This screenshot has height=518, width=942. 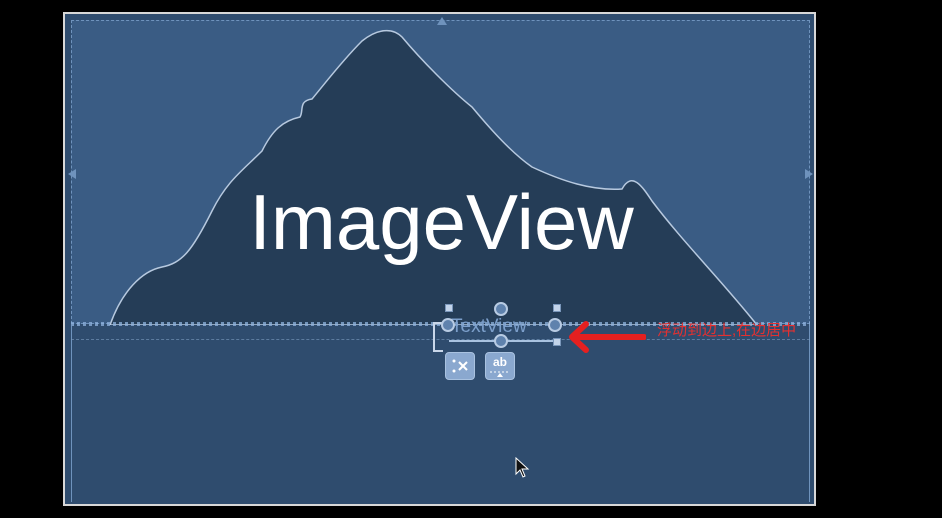 I want to click on right-constraint-handle, so click(x=555, y=325).